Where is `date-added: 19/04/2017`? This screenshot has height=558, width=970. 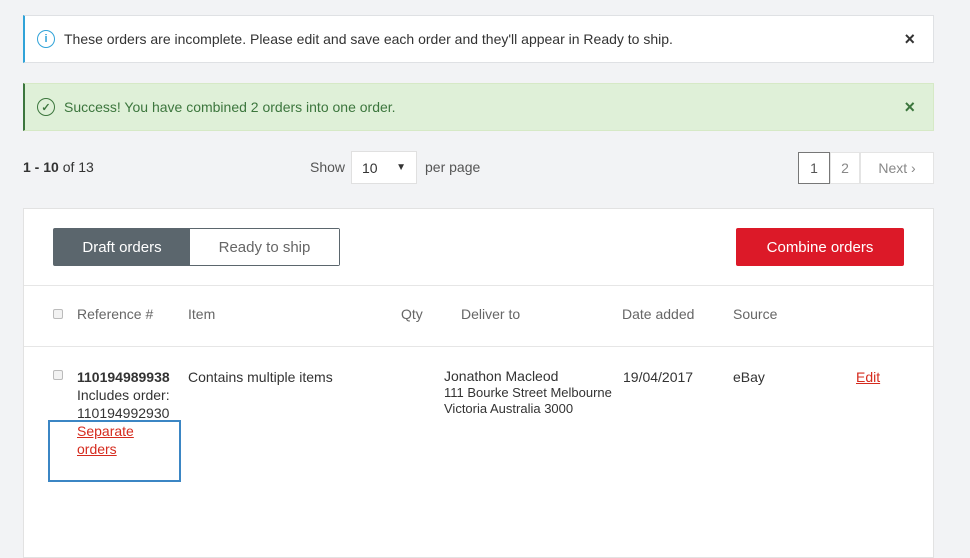 date-added: 19/04/2017 is located at coordinates (658, 377).